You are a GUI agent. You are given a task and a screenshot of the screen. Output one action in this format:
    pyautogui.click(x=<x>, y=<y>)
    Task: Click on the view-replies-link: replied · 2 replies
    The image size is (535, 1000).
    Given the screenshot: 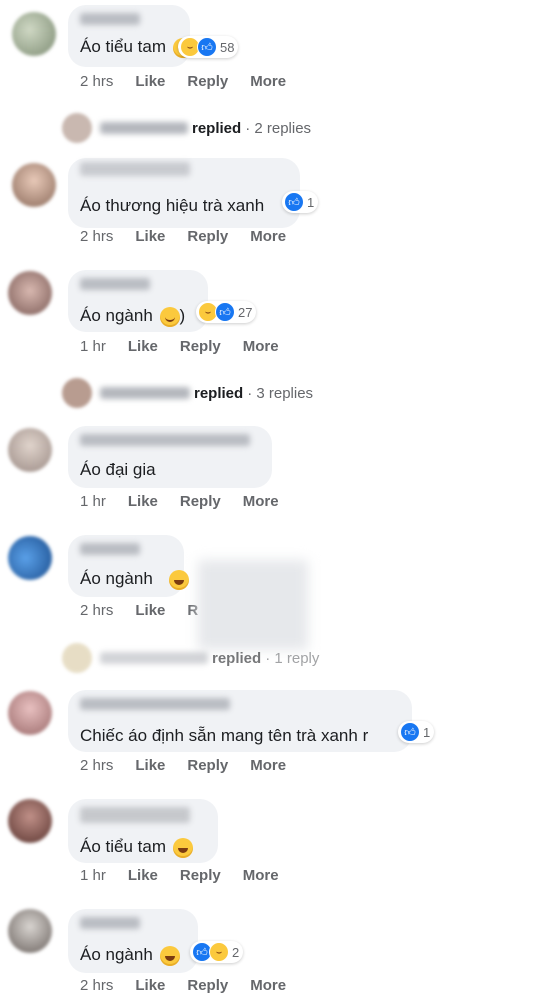 What is the action you would take?
    pyautogui.click(x=186, y=128)
    